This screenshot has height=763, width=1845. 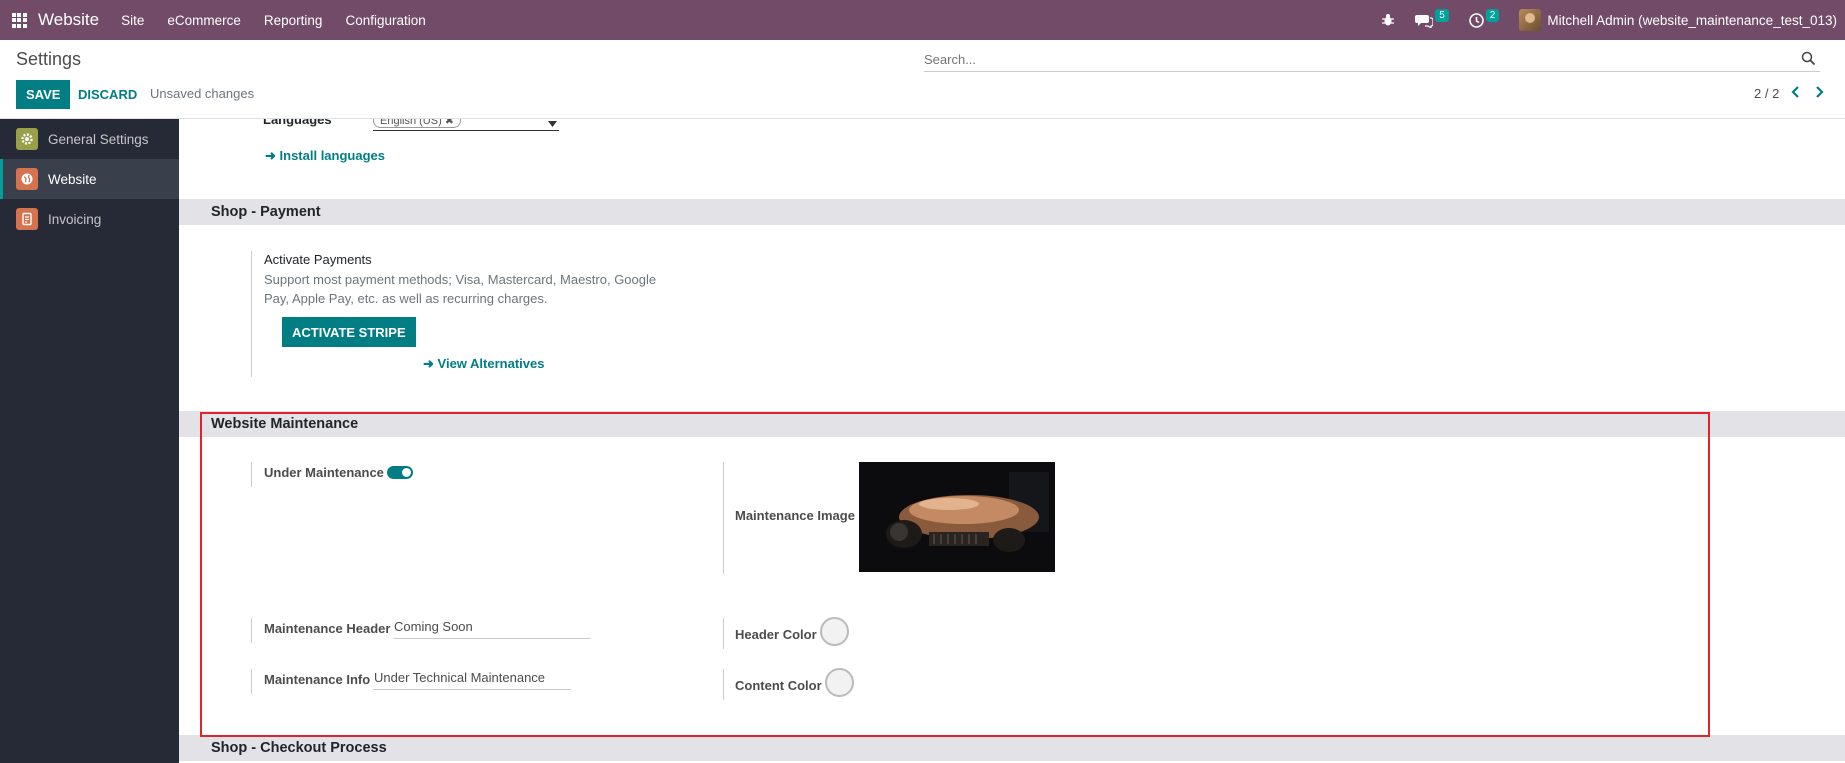 I want to click on sidebar-item-label: Website, so click(x=72, y=179).